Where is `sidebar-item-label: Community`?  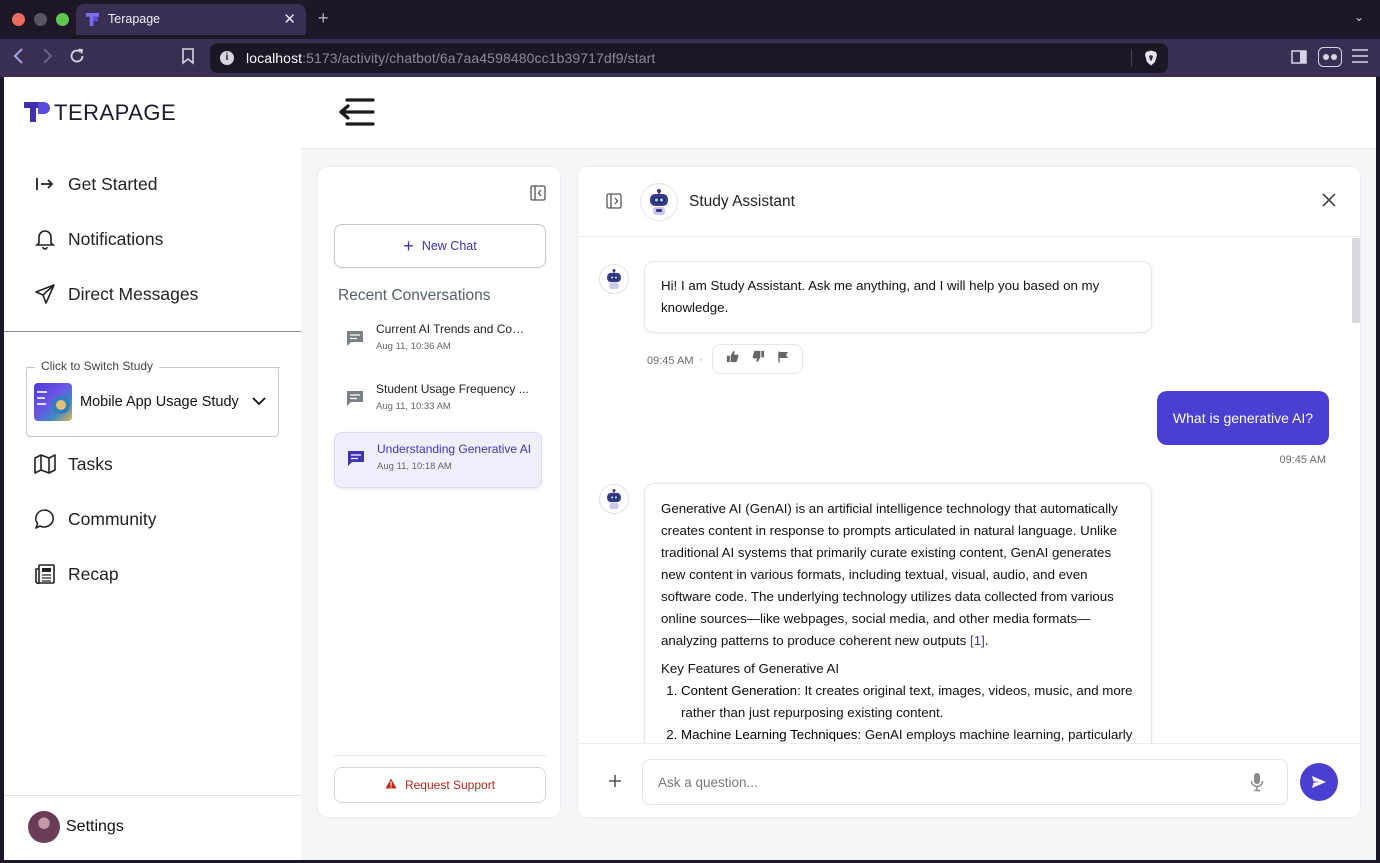 sidebar-item-label: Community is located at coordinates (112, 518).